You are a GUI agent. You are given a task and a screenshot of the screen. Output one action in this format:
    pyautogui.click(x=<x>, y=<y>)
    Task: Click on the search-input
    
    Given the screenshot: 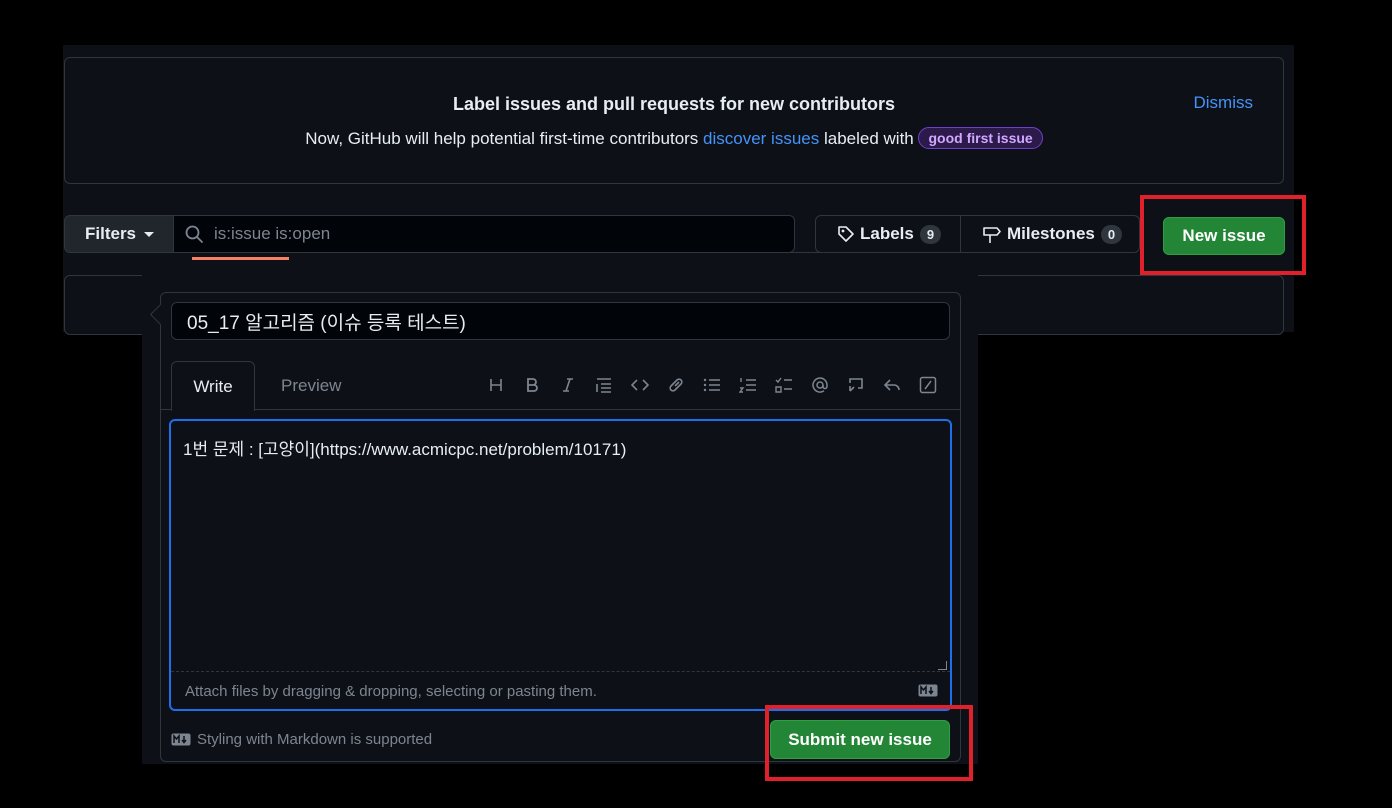 What is the action you would take?
    pyautogui.click(x=494, y=234)
    